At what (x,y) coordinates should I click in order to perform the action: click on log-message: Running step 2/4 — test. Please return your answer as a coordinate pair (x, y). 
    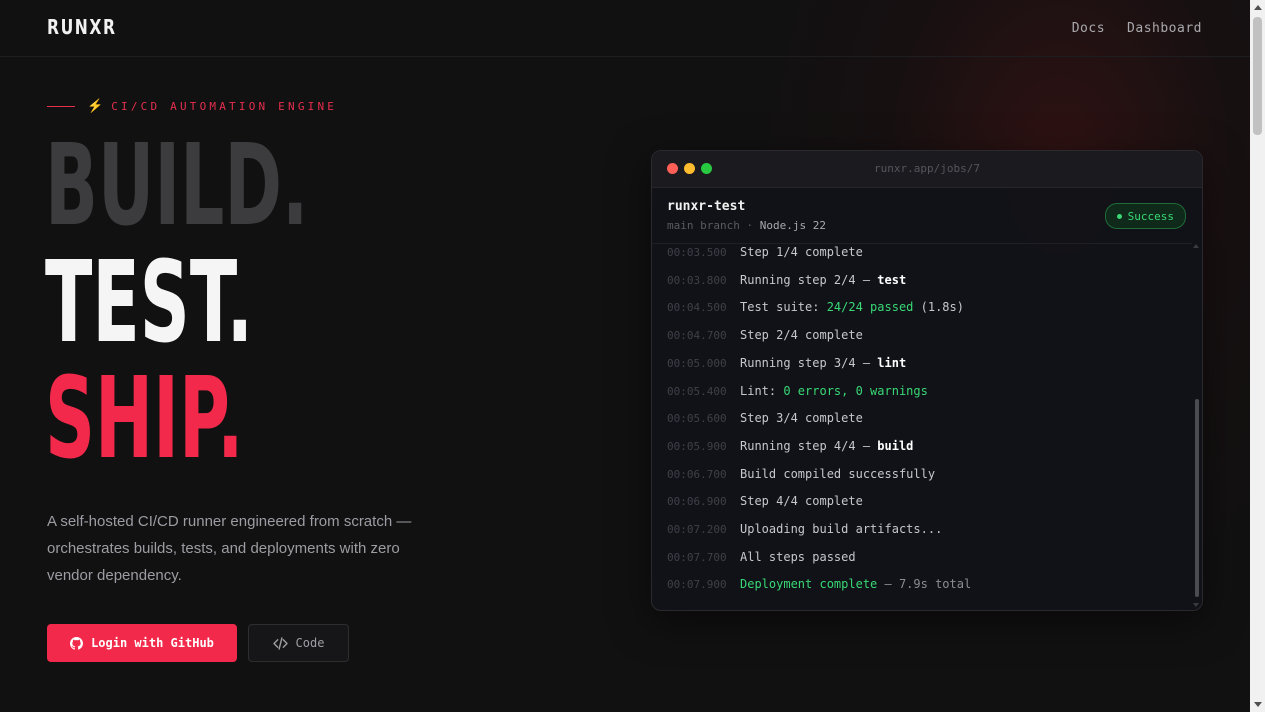
    Looking at the image, I should click on (823, 280).